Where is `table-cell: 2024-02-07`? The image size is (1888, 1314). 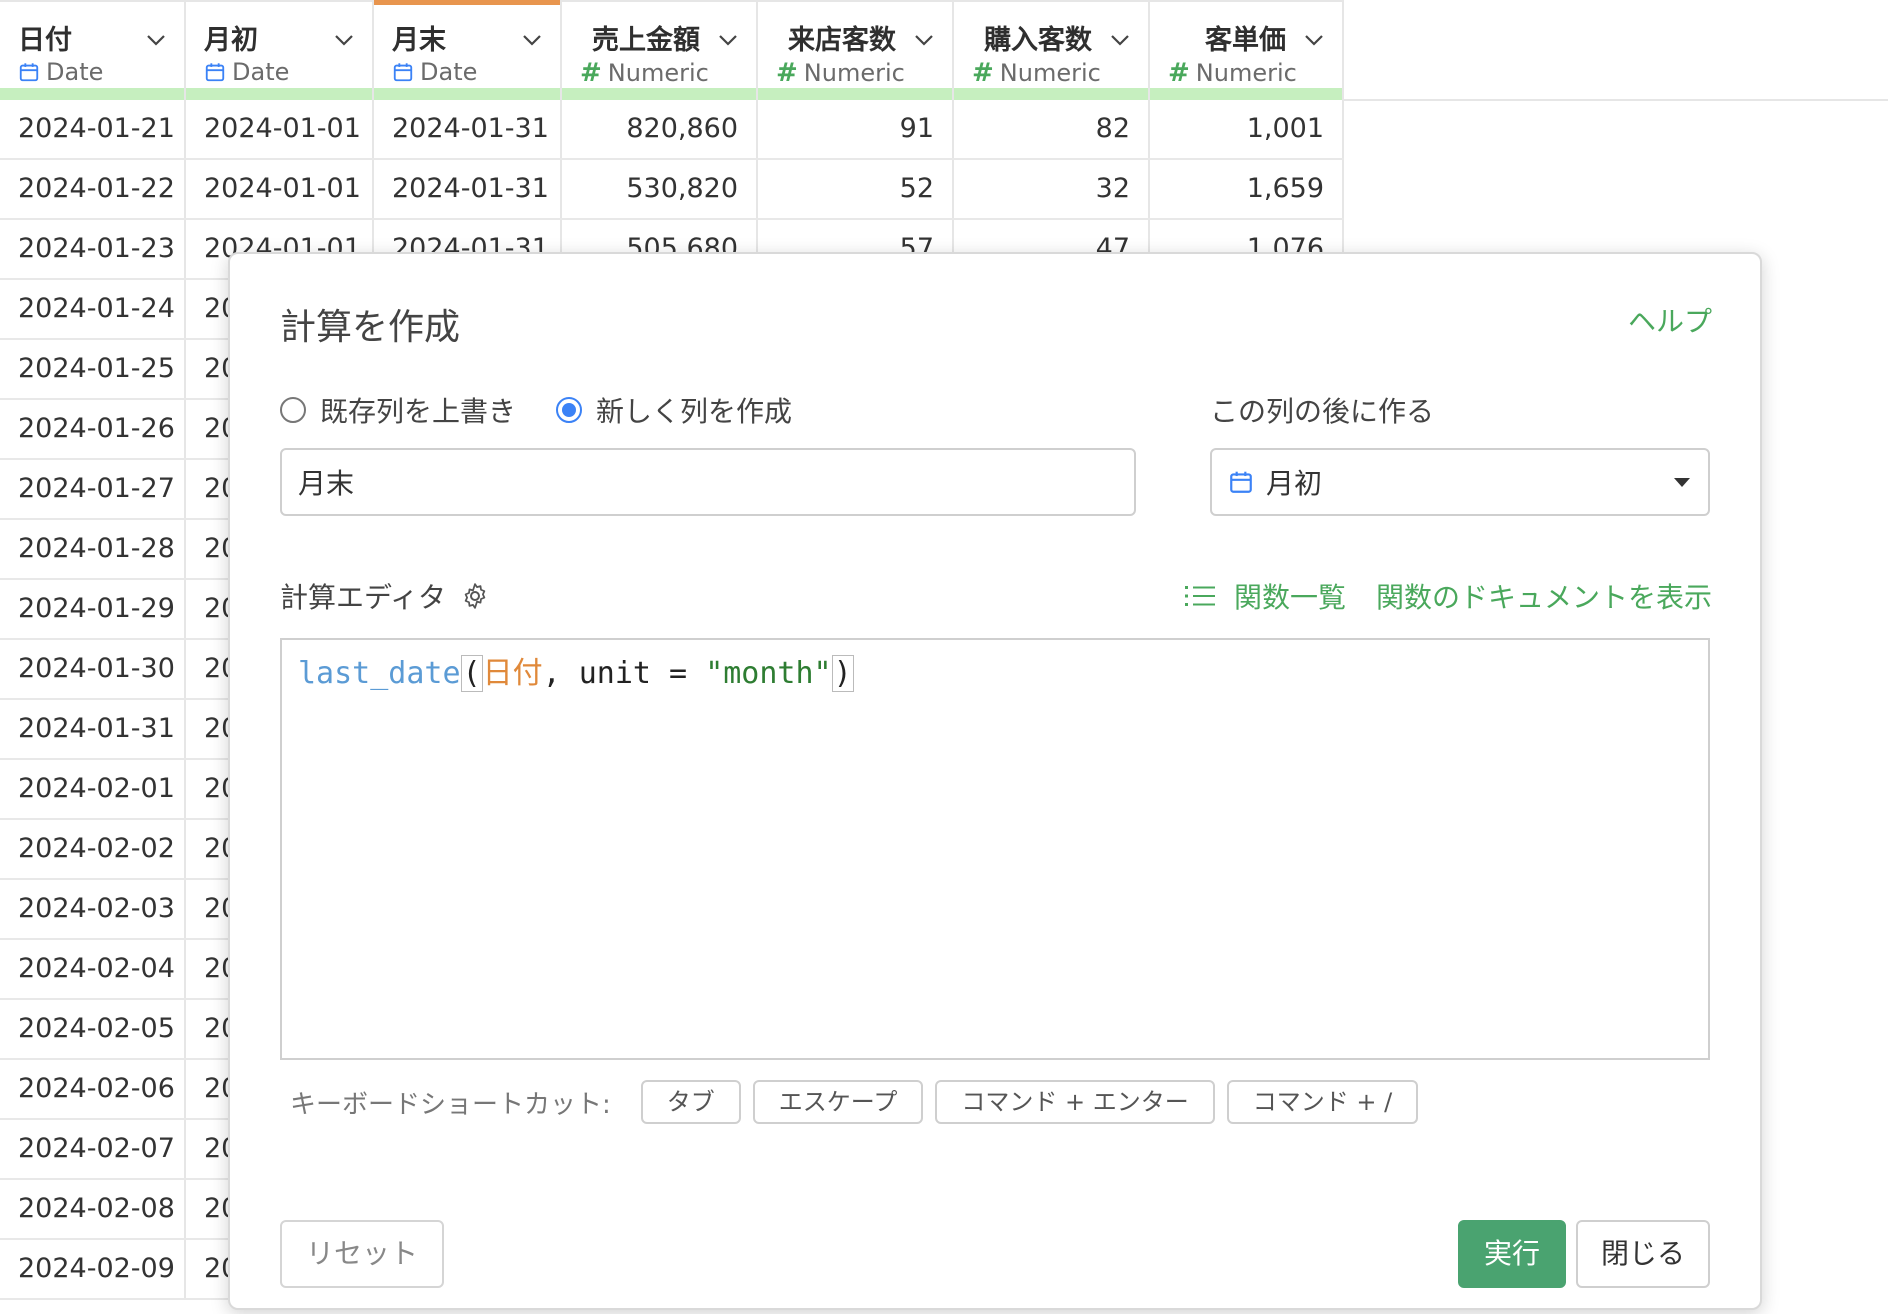 table-cell: 2024-02-07 is located at coordinates (93, 1149).